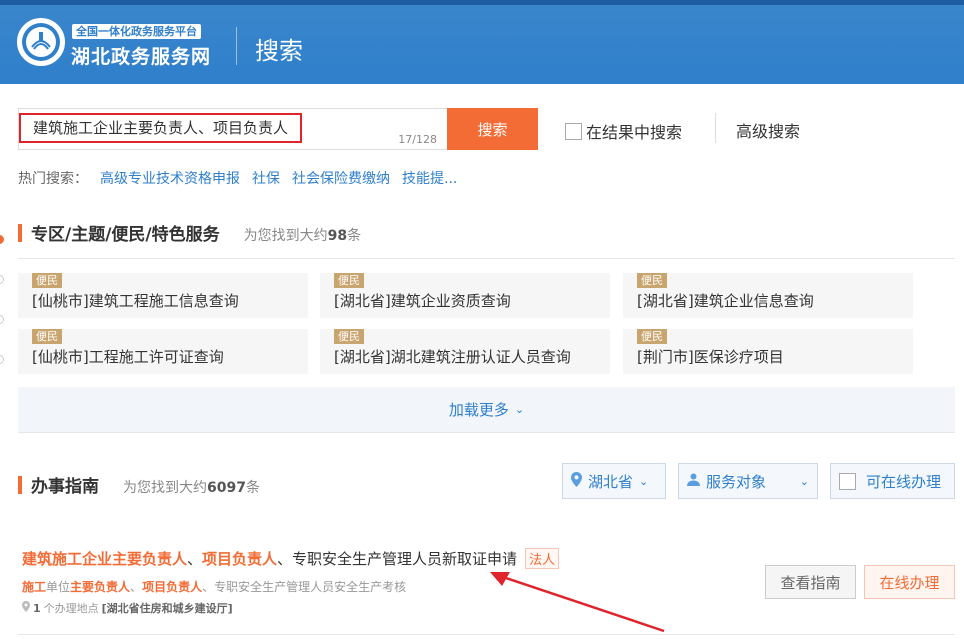  I want to click on advanced-search-link: 高级搜索, so click(768, 130).